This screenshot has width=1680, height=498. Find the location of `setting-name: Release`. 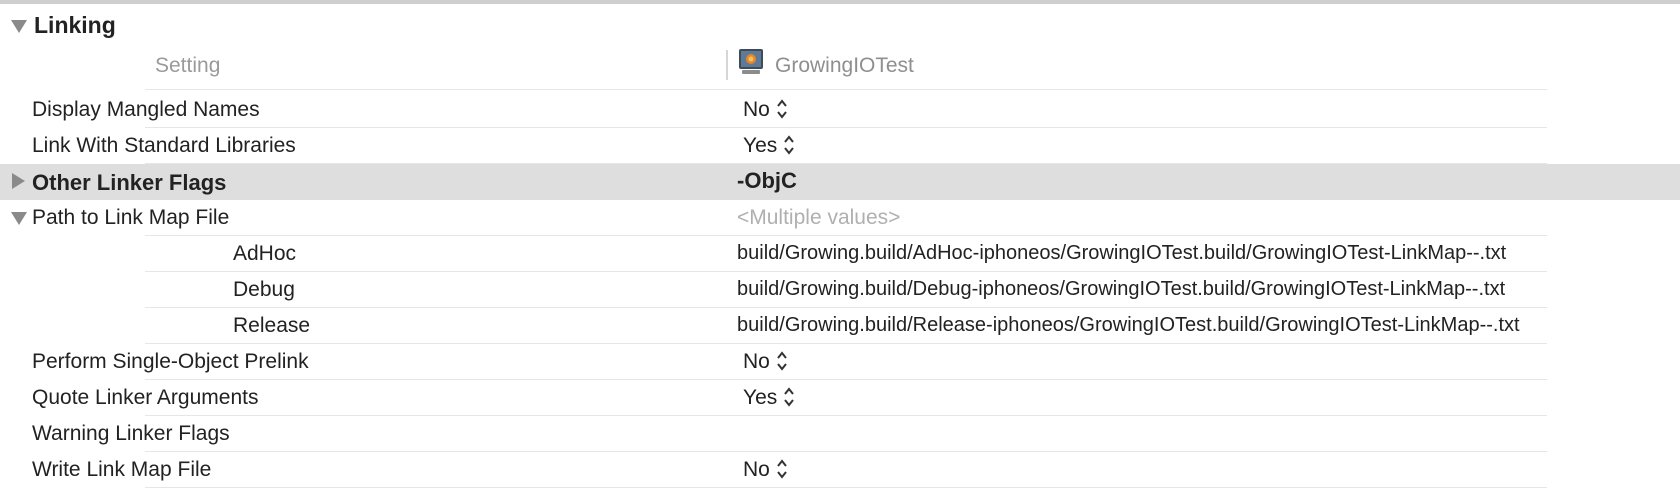

setting-name: Release is located at coordinates (272, 325).